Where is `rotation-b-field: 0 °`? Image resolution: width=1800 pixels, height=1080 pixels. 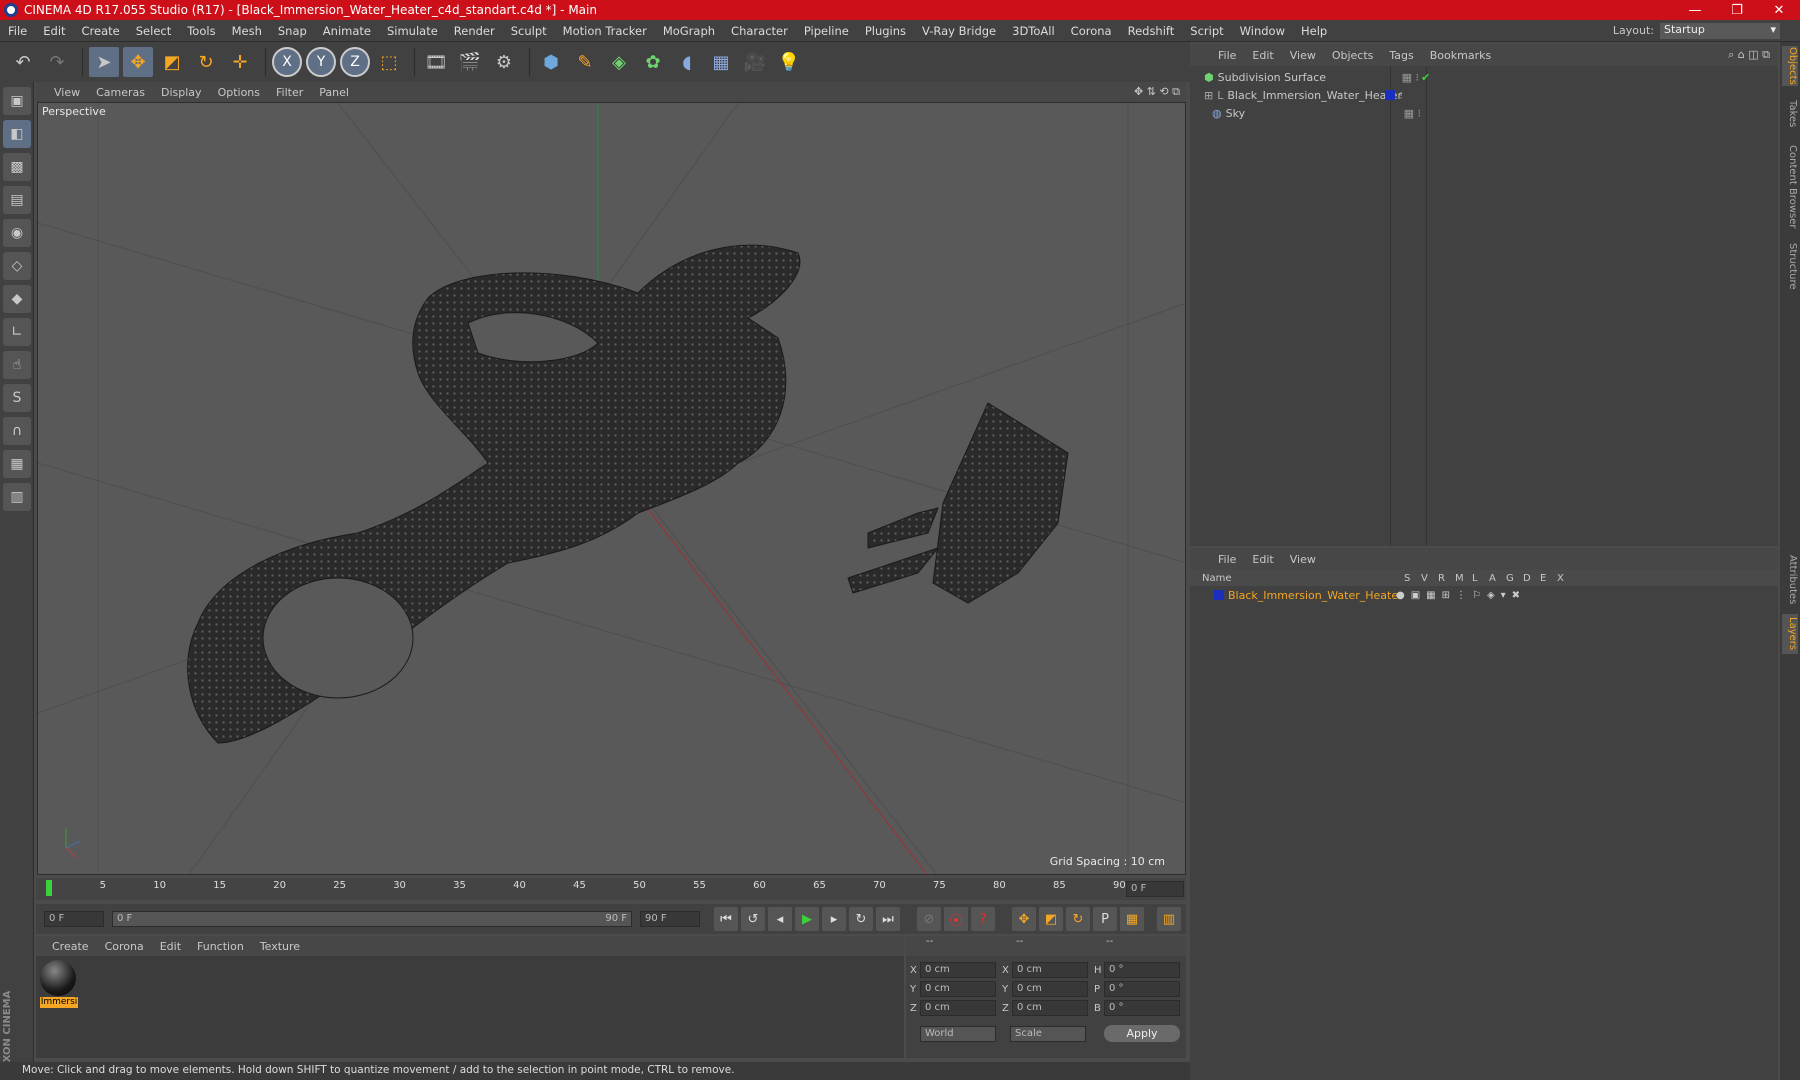 rotation-b-field: 0 ° is located at coordinates (1142, 1008).